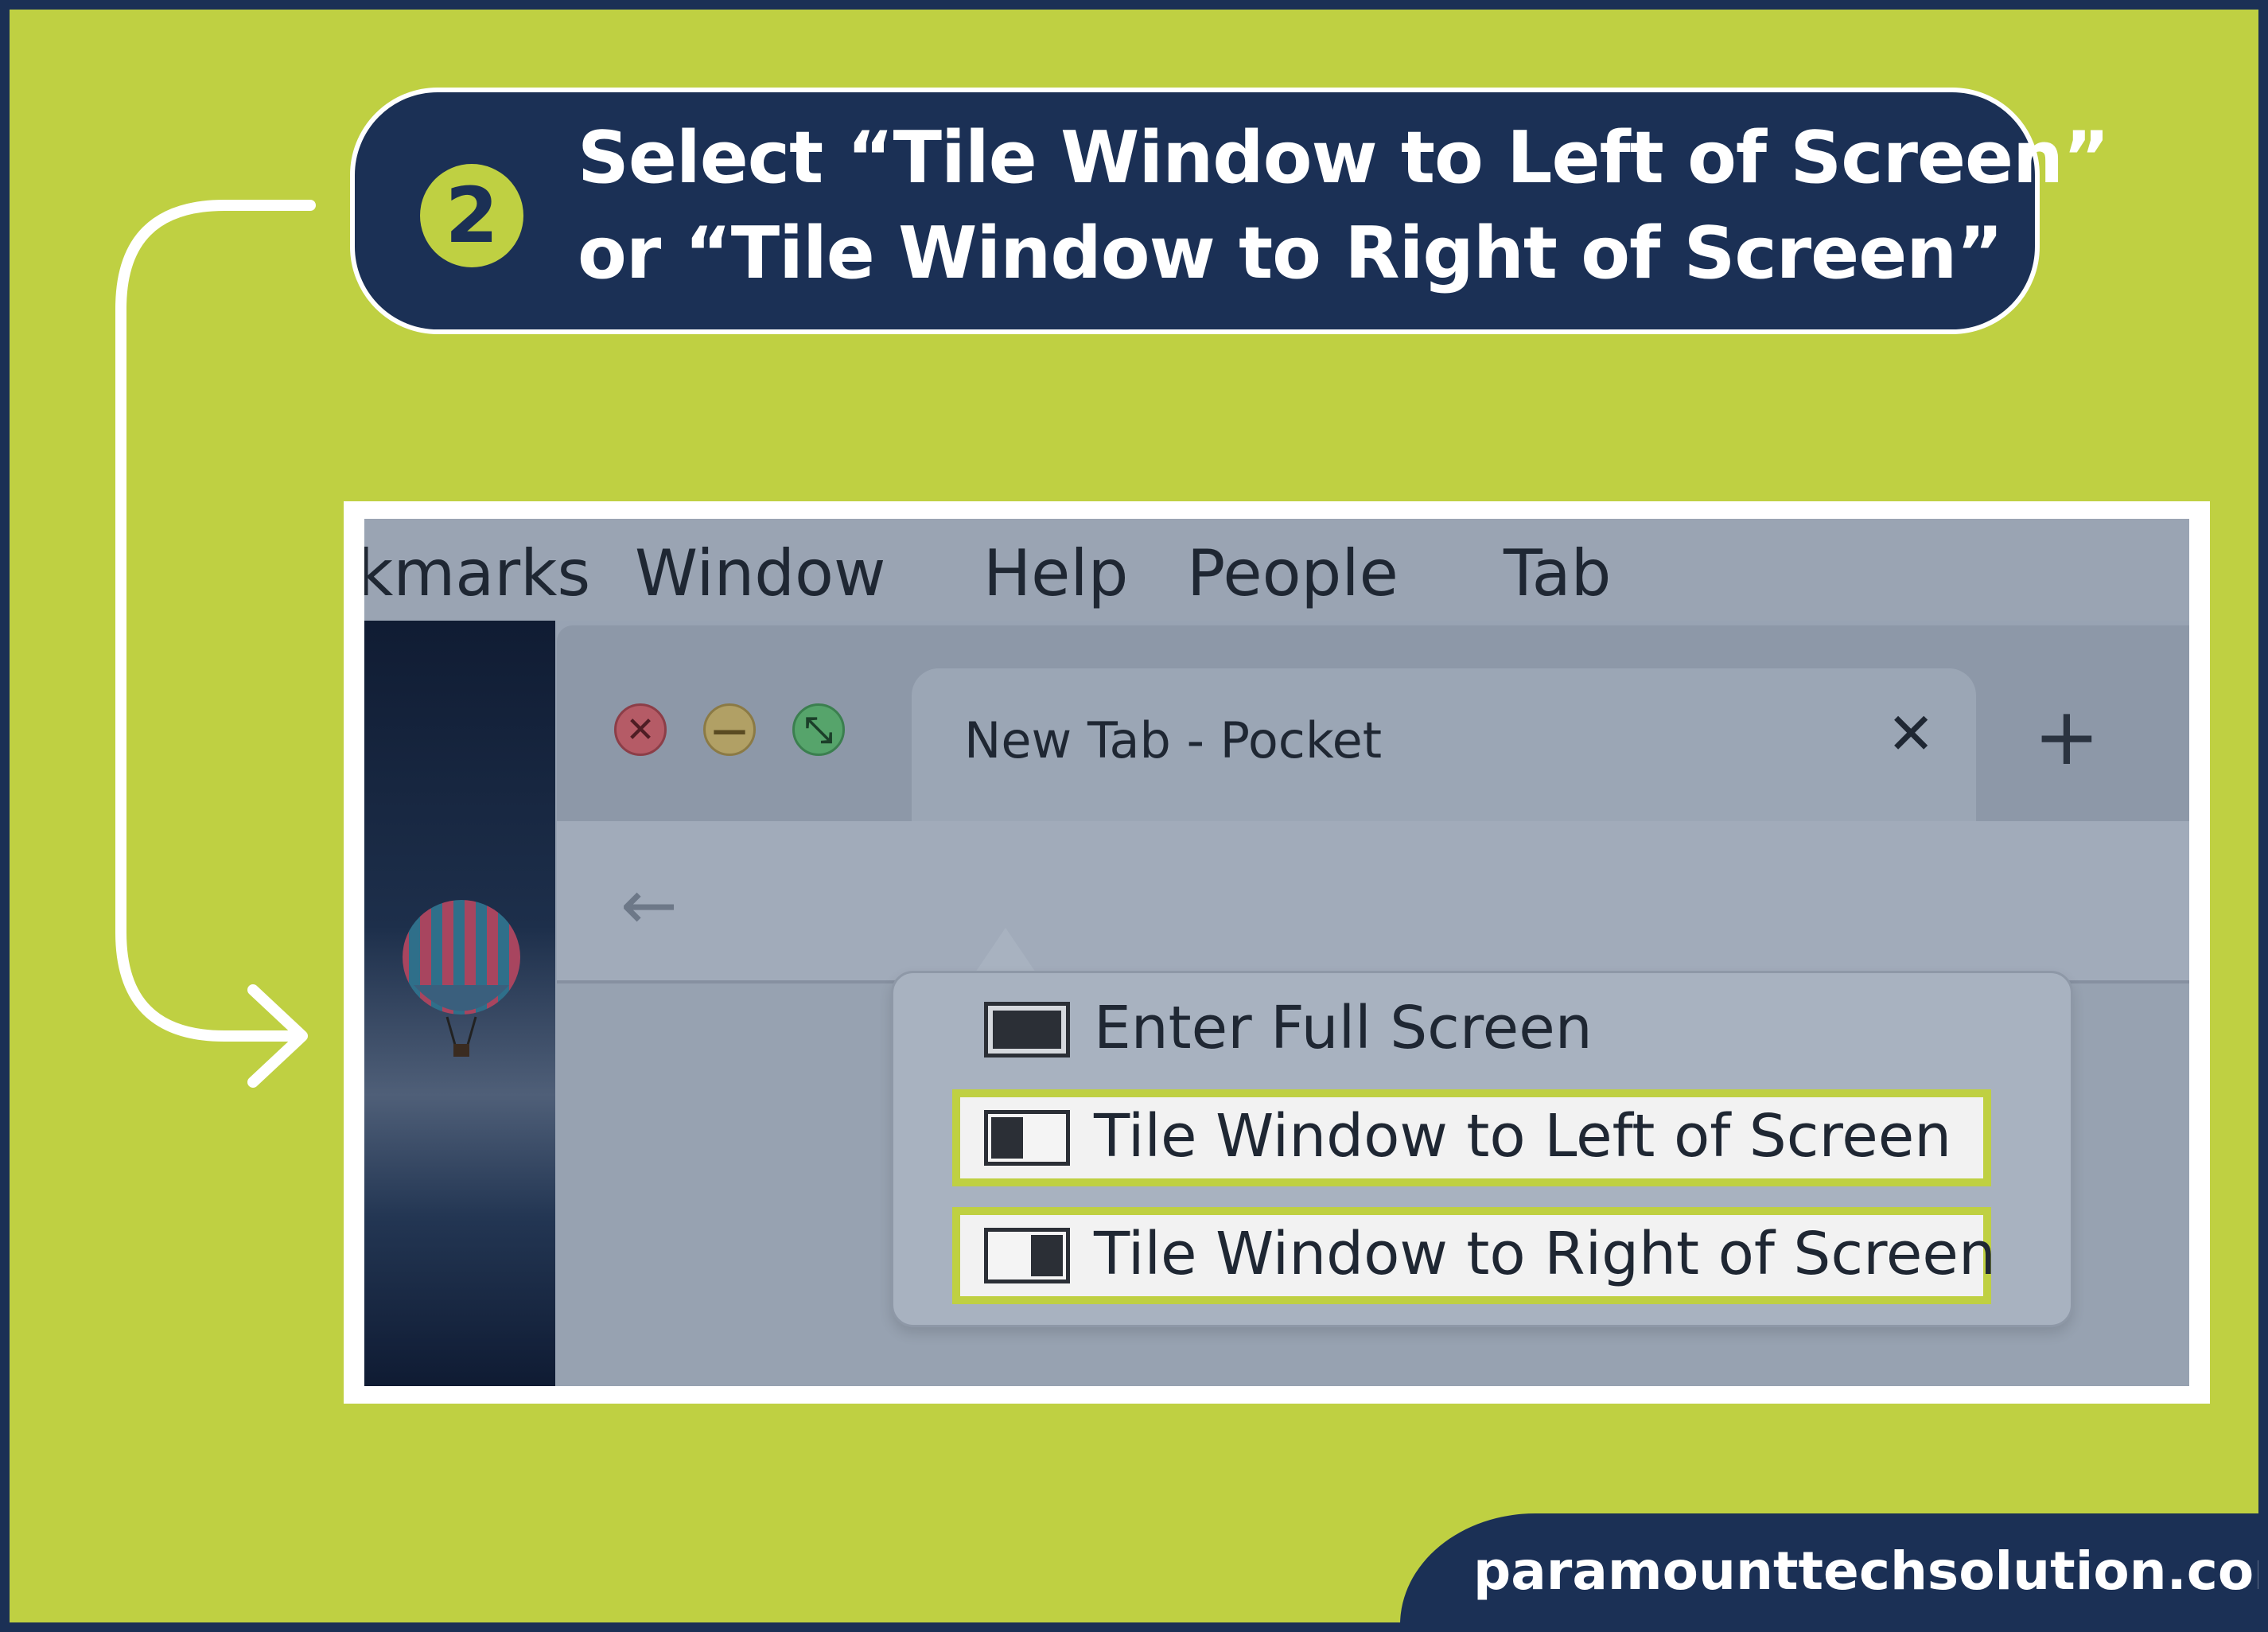 The height and width of the screenshot is (1632, 2268). Describe the element at coordinates (640, 730) in the screenshot. I see `window-close-button: ✕` at that location.